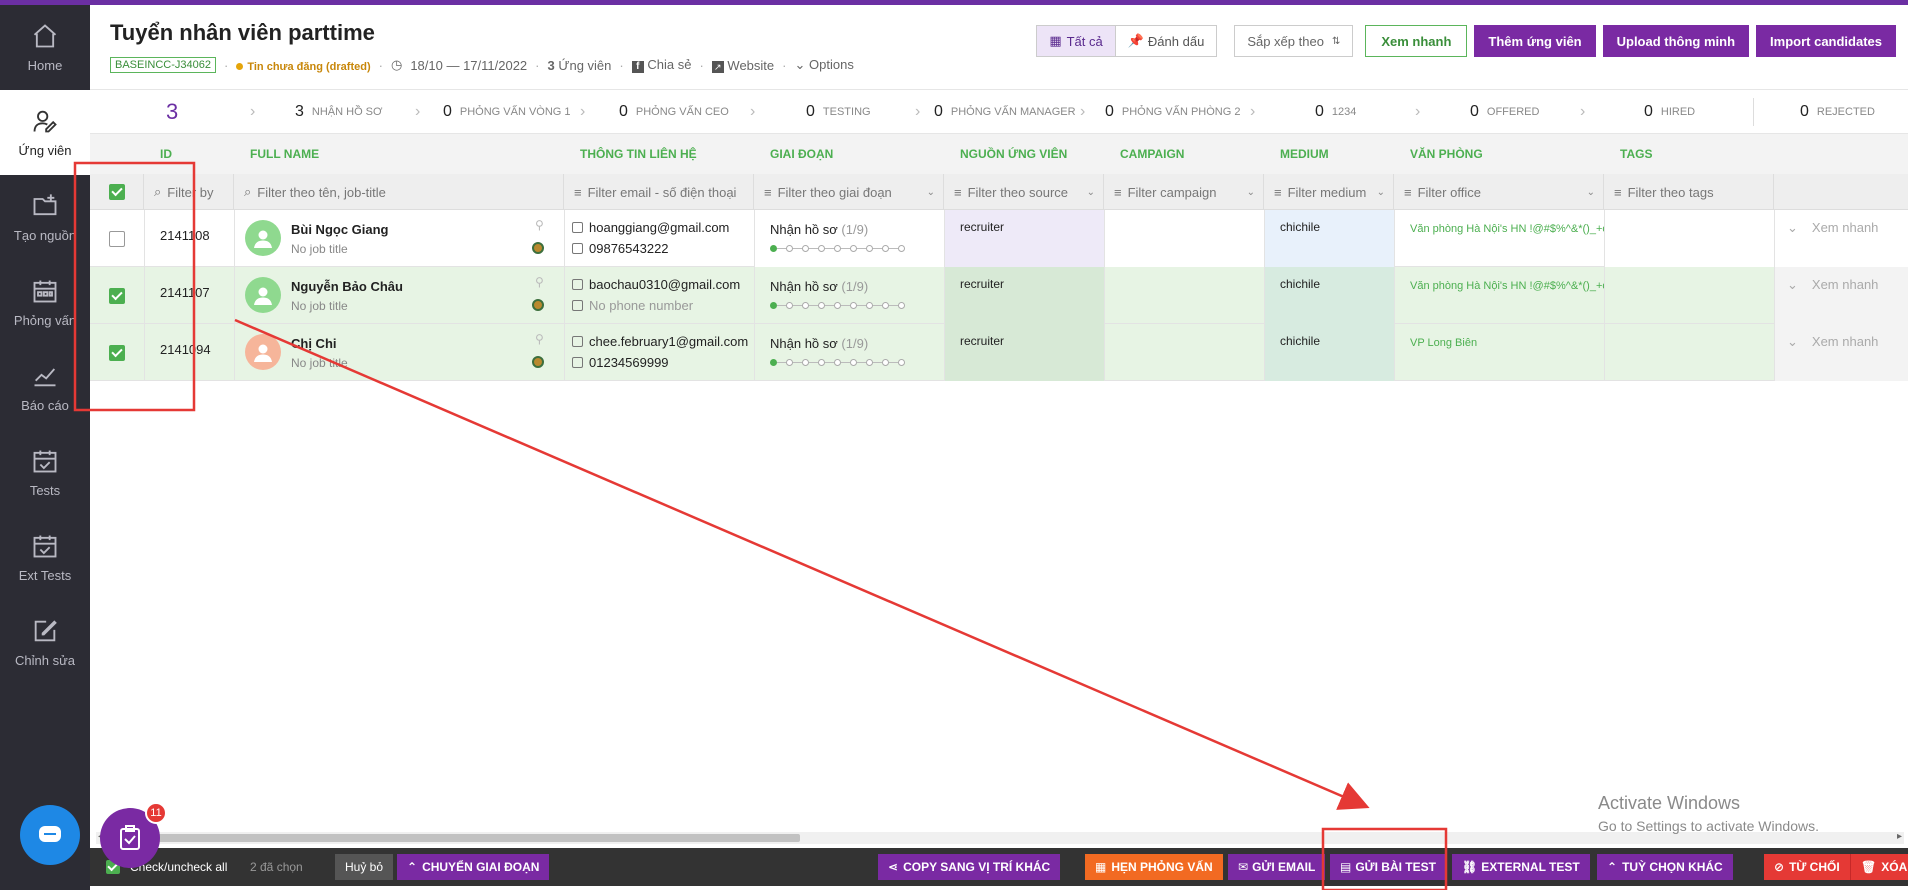 The image size is (1908, 890). What do you see at coordinates (399, 352) in the screenshot?
I see `candidate-name-cell: Chị Chi No job title ⚲` at bounding box center [399, 352].